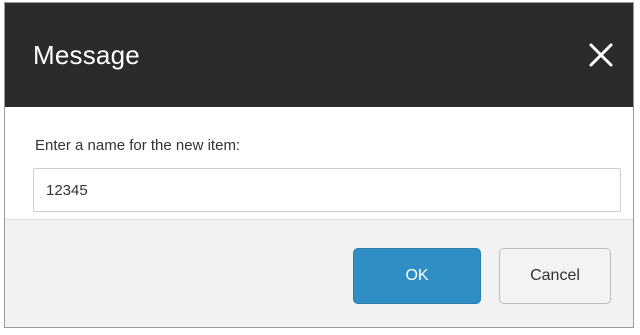 The image size is (640, 335). Describe the element at coordinates (555, 275) in the screenshot. I see `cancel-button: Cancel` at that location.